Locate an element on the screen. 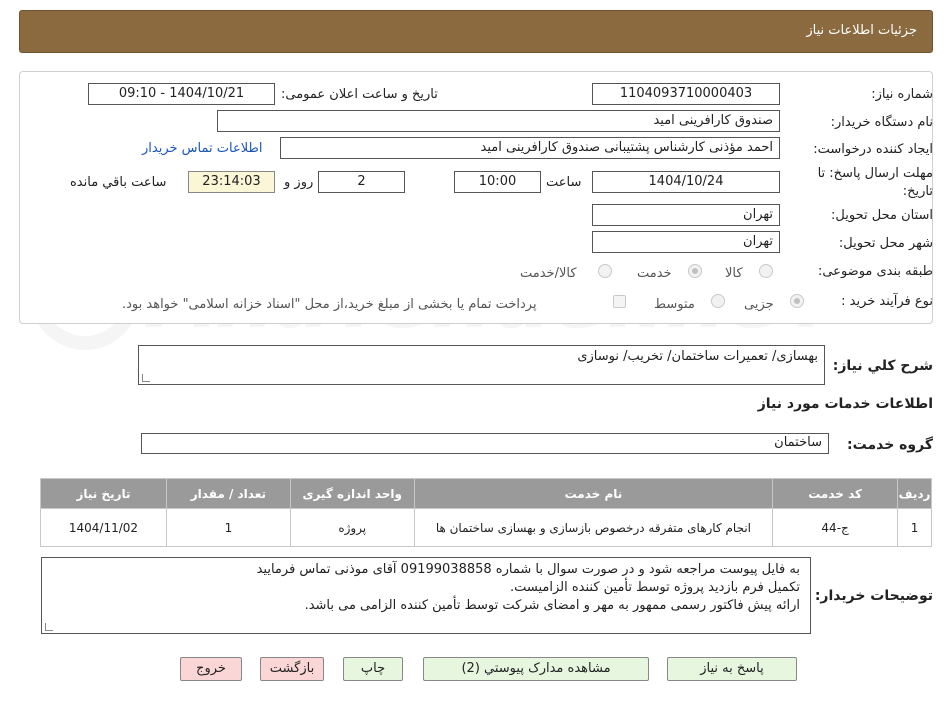  purchase-minor-radio is located at coordinates (797, 301).